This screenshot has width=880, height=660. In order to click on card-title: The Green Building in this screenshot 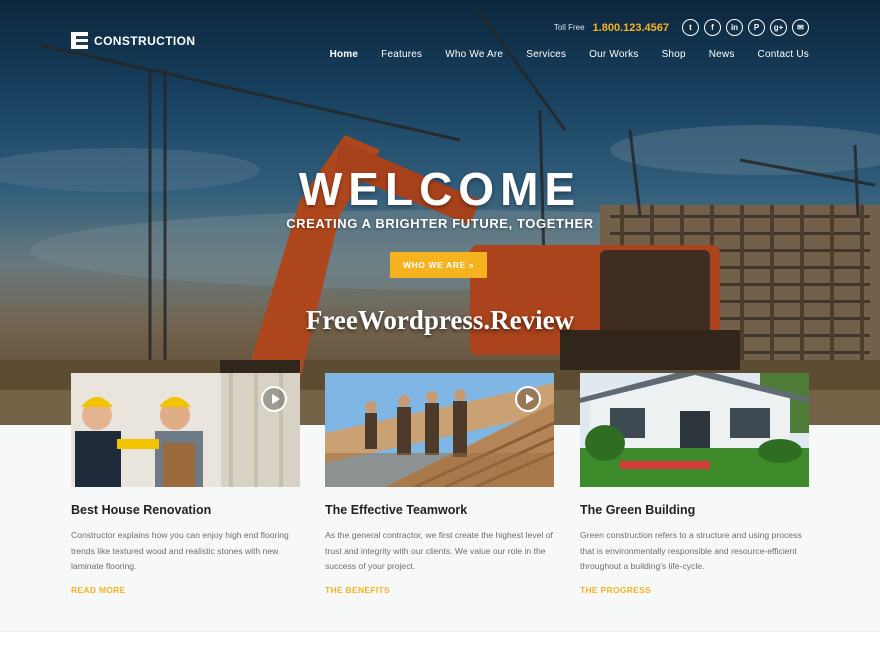, I will do `click(695, 510)`.